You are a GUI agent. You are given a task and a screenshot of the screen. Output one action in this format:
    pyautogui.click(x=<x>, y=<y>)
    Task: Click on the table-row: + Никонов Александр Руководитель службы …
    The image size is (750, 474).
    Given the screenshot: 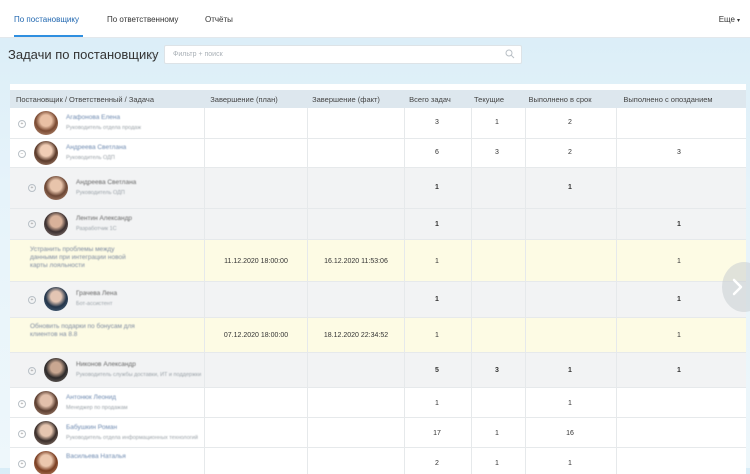 What is the action you would take?
    pyautogui.click(x=378, y=370)
    